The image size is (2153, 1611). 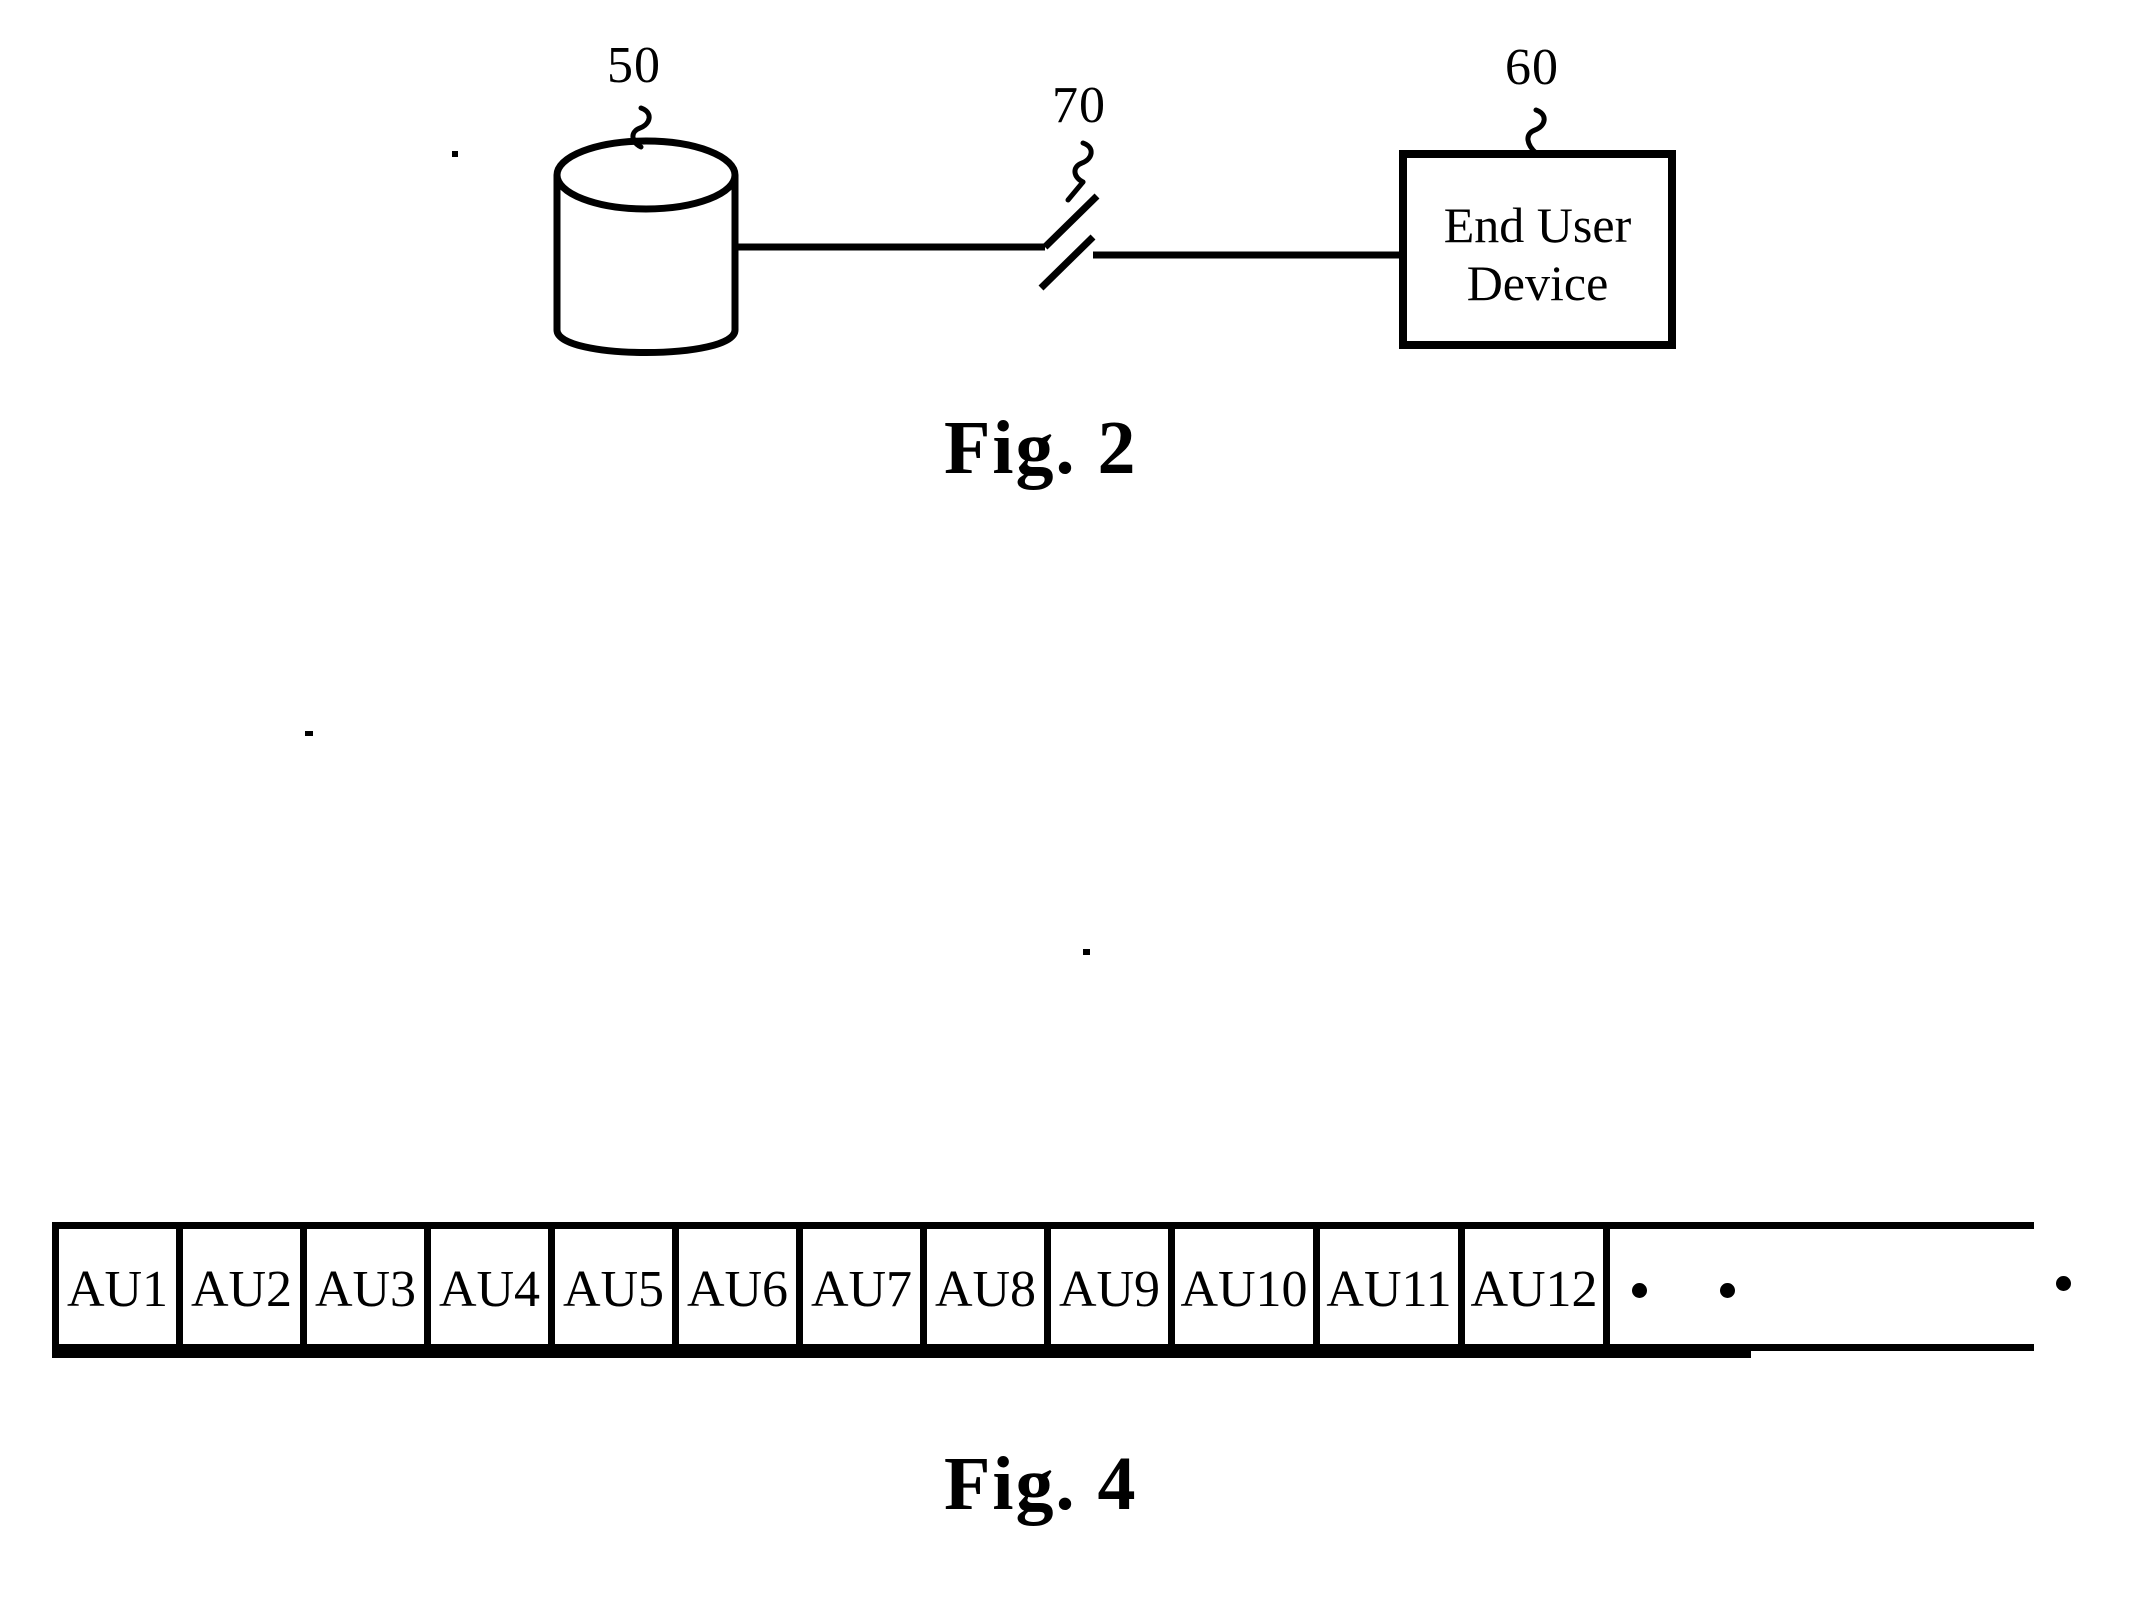 What do you see at coordinates (1041, 1484) in the screenshot?
I see `figure-4-caption: Fig. 4` at bounding box center [1041, 1484].